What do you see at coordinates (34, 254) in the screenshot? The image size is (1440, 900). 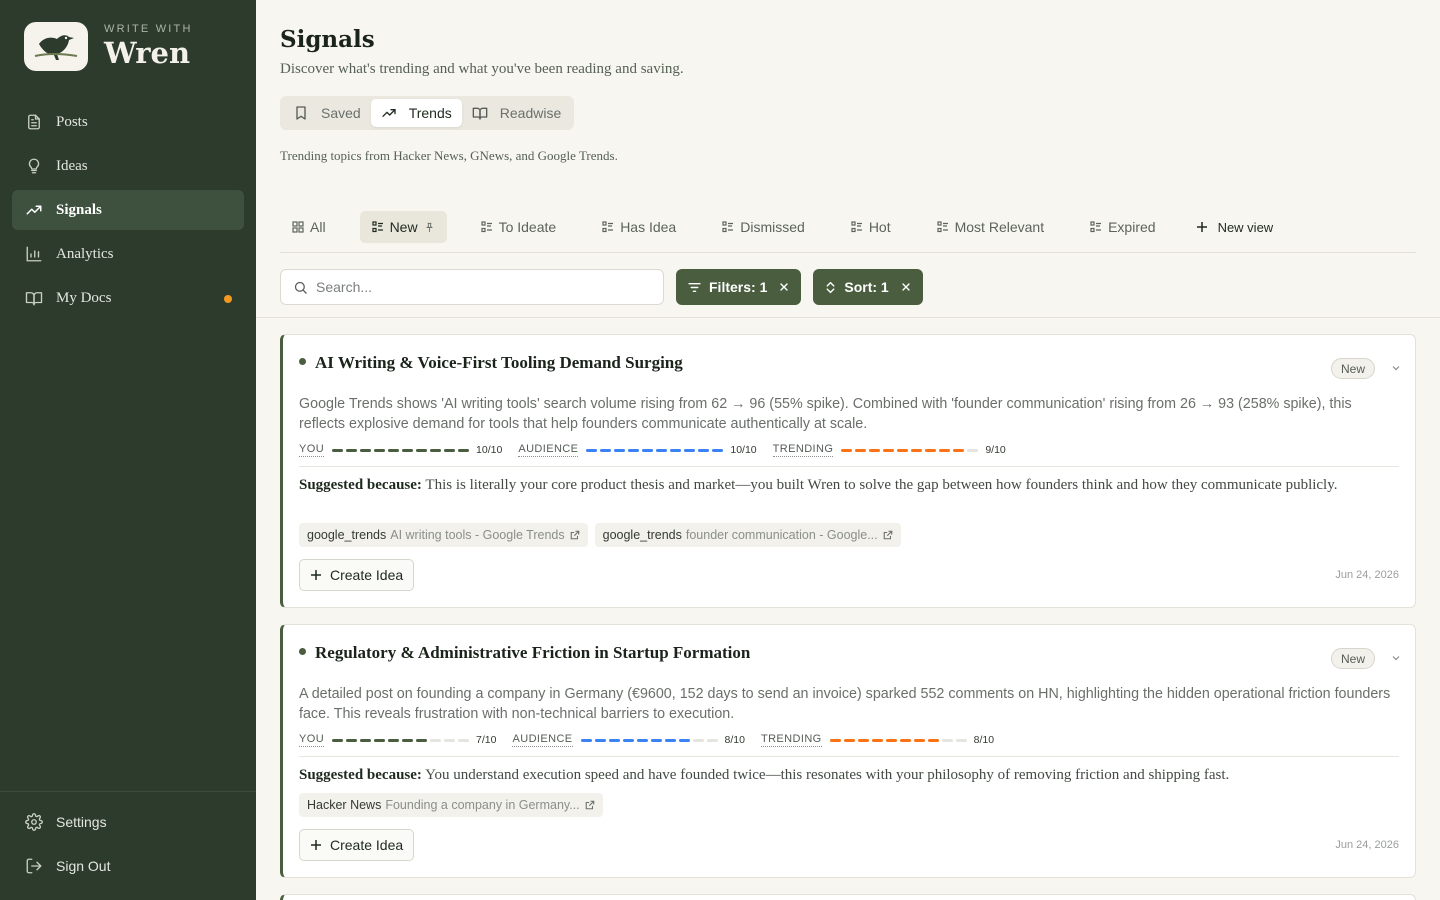 I see `bar-chart-icon` at bounding box center [34, 254].